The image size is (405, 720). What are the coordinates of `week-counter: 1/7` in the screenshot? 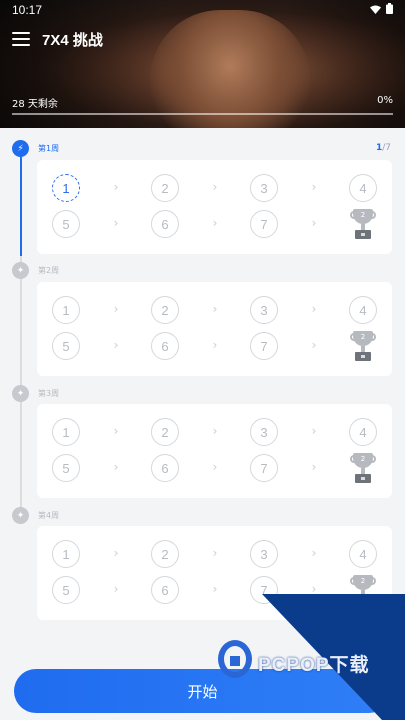 It's located at (383, 148).